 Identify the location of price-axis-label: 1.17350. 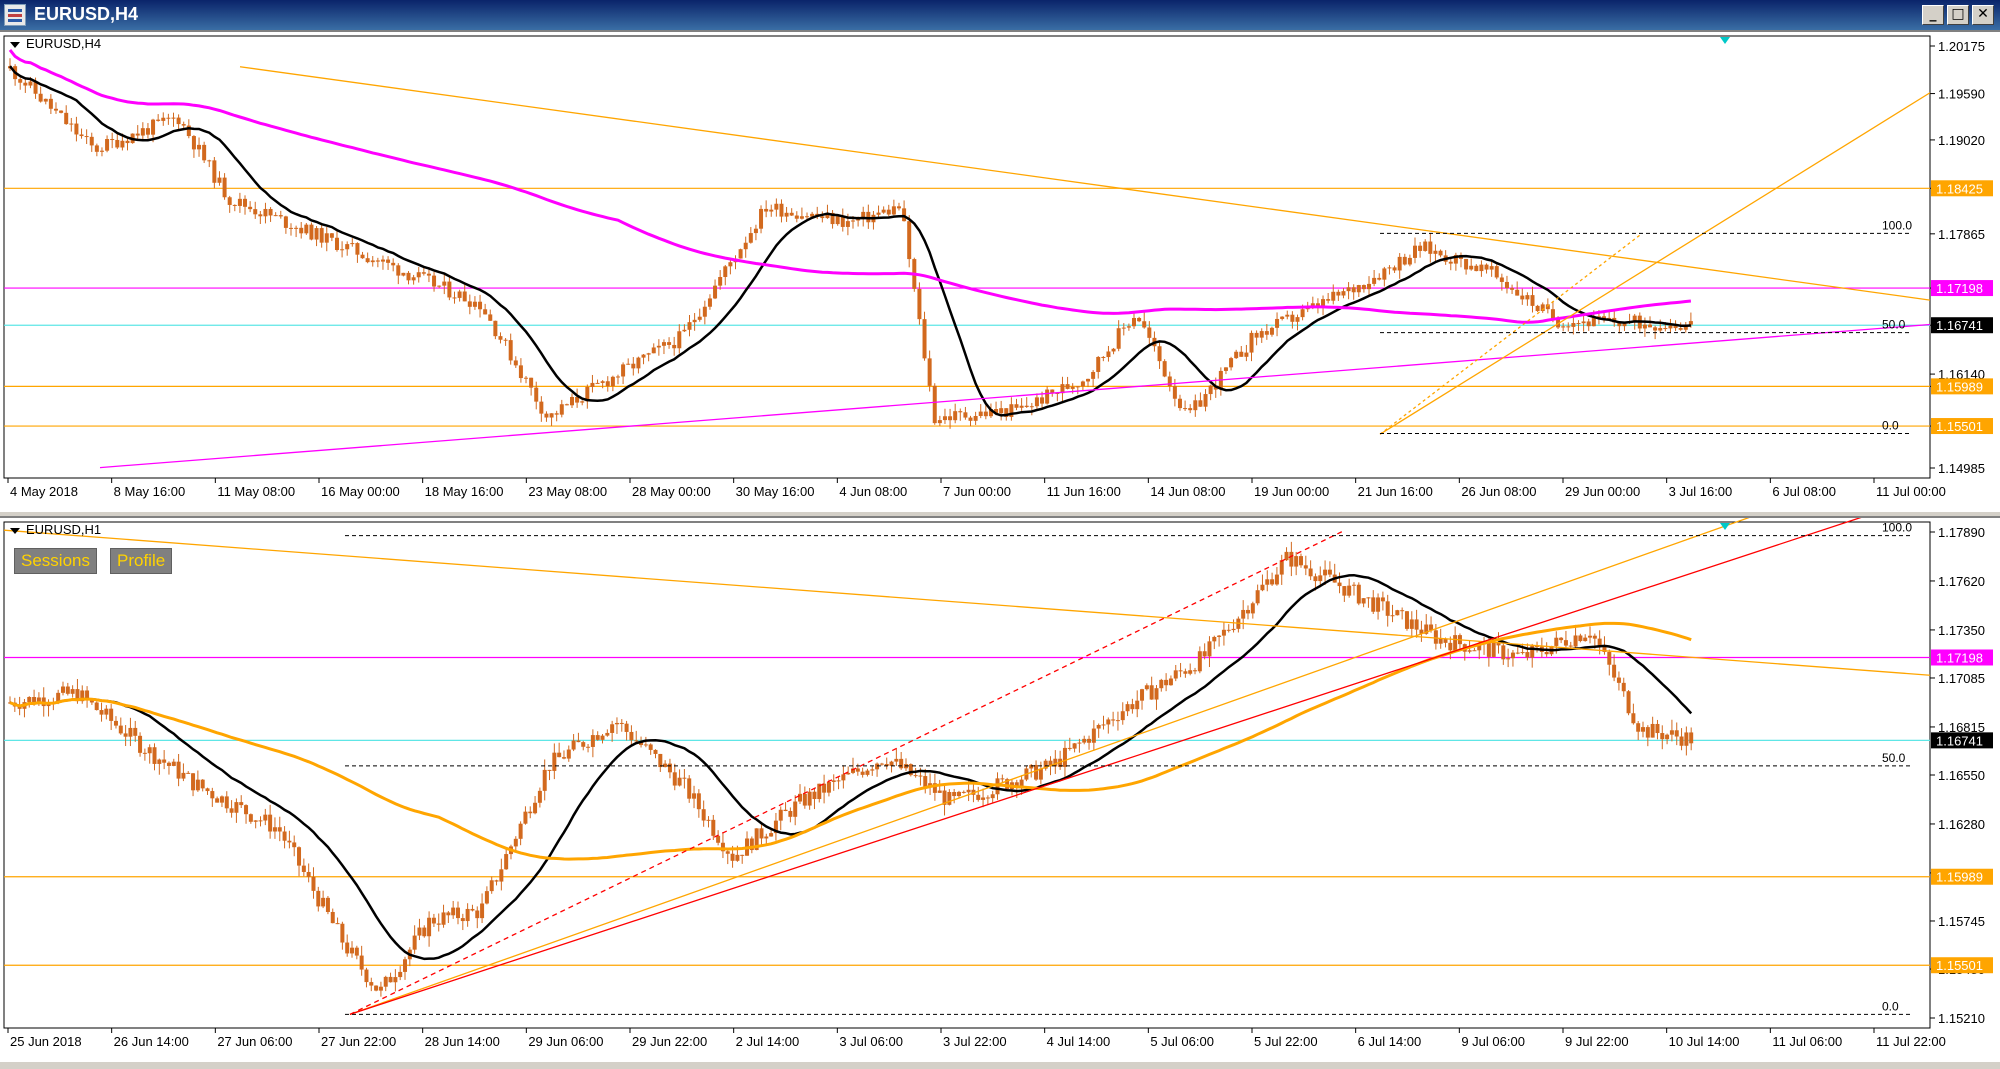
(1961, 630).